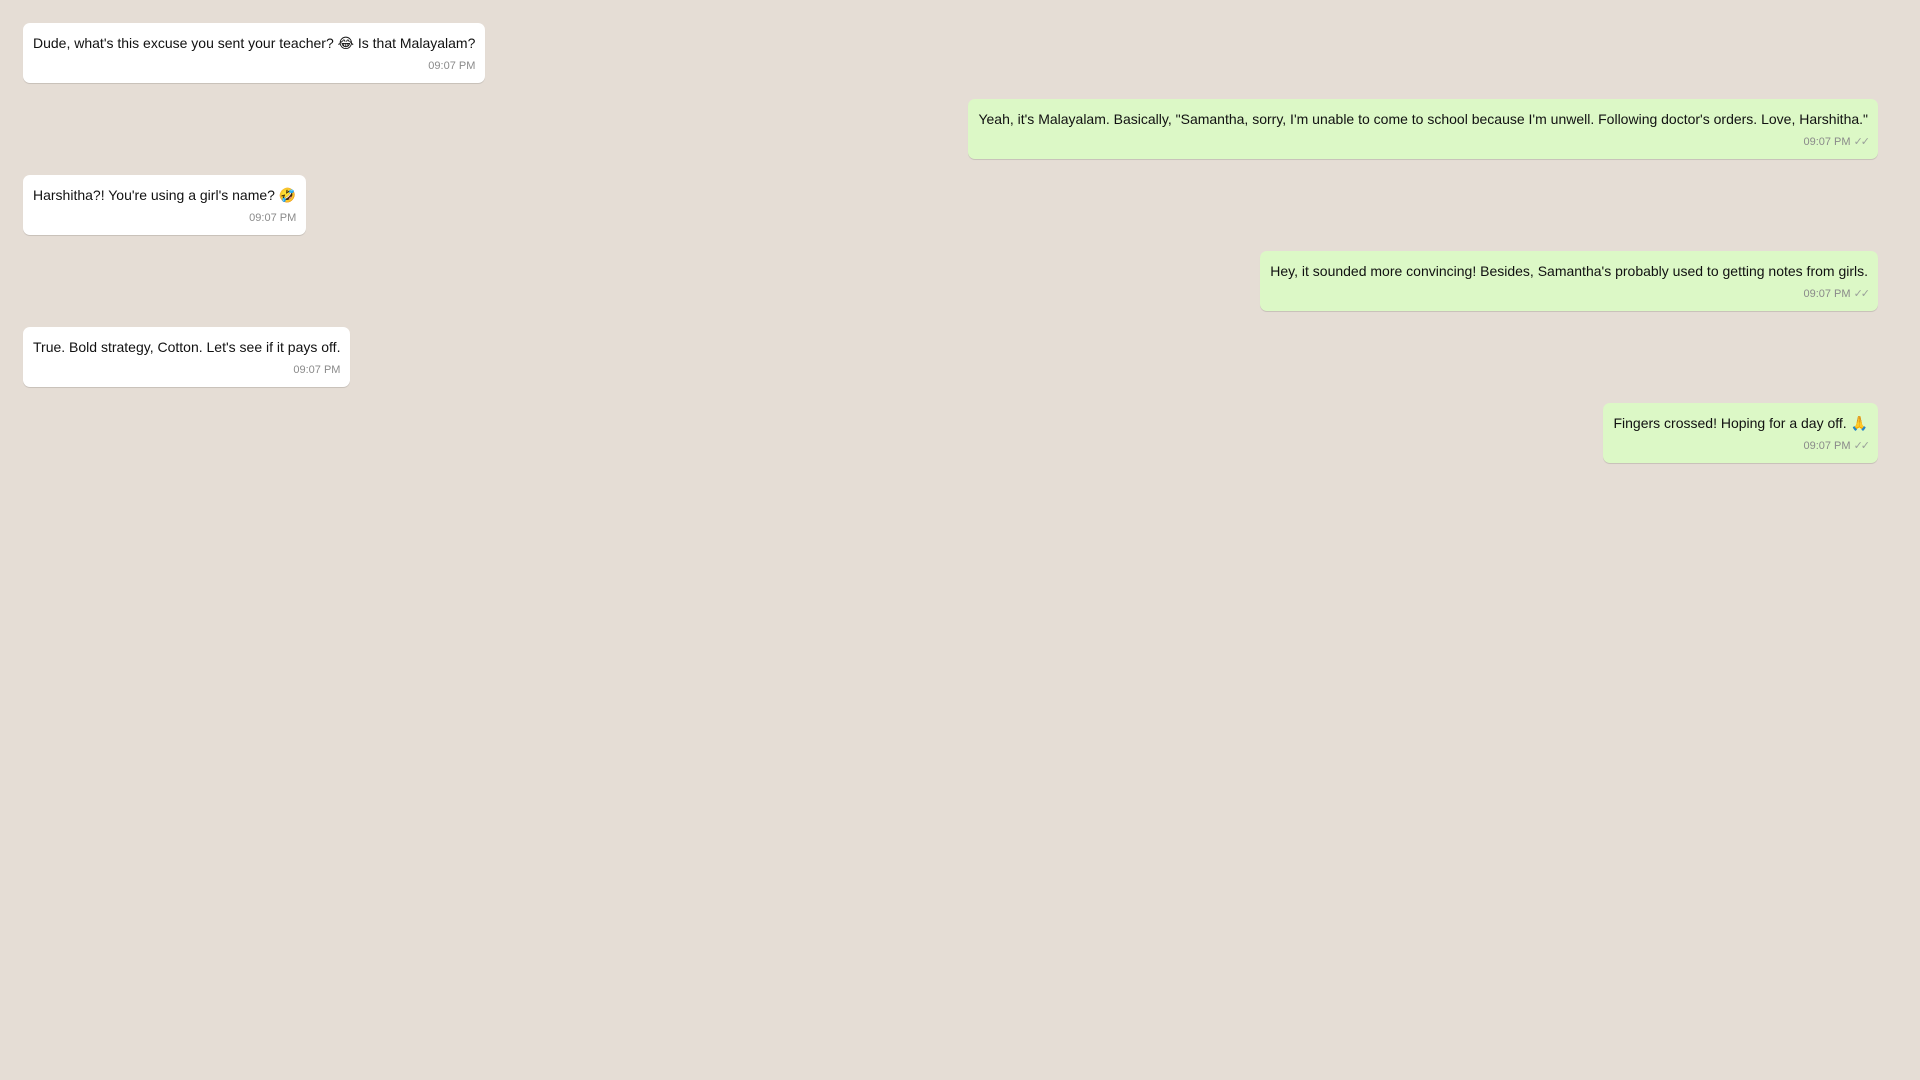 The image size is (1920, 1080). What do you see at coordinates (1740, 423) in the screenshot?
I see `message-text: Fingers crossed! Hoping for a day off. 🙏` at bounding box center [1740, 423].